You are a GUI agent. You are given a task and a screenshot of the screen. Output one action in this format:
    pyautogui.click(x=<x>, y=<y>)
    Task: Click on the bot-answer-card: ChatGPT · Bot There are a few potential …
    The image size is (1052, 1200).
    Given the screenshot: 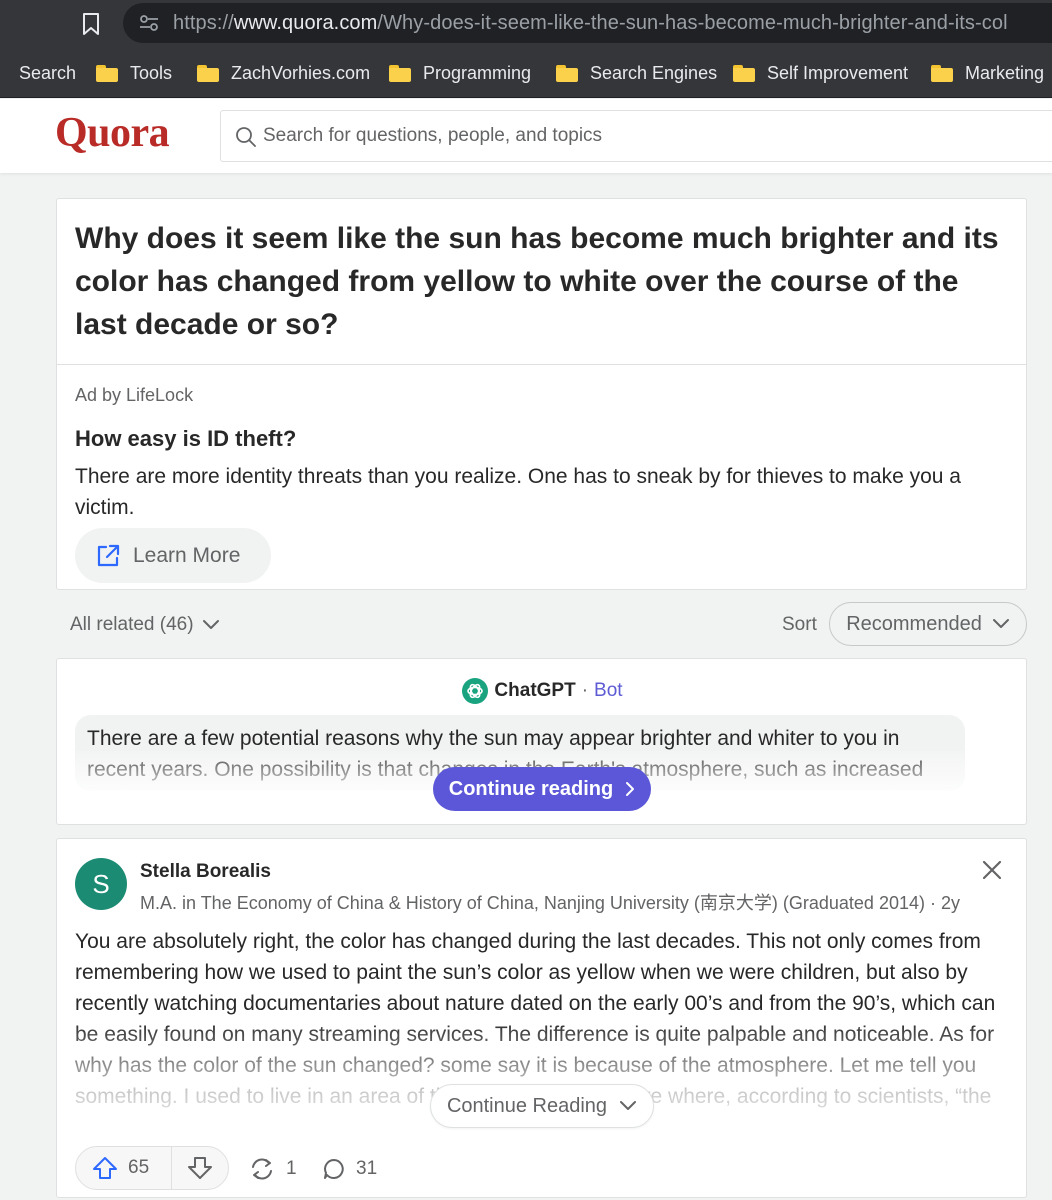 What is the action you would take?
    pyautogui.click(x=541, y=741)
    